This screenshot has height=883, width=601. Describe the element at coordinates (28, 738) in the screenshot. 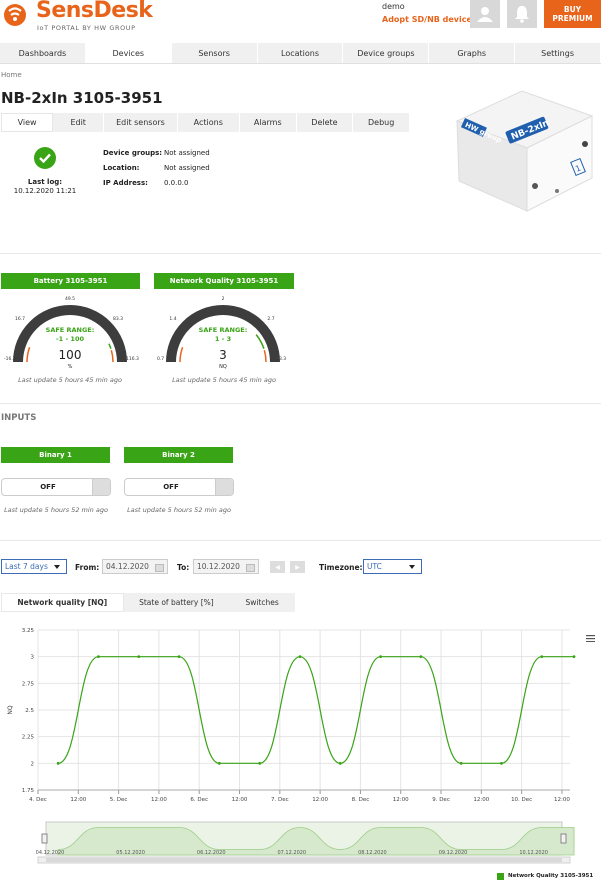

I see `y-tick-label: 2.25` at that location.